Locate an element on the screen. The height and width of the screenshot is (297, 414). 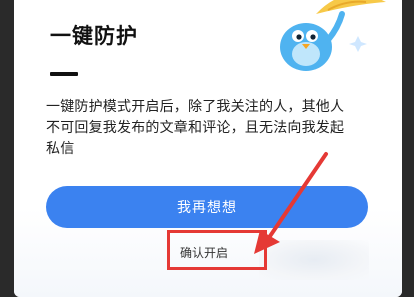
description-line: 不可回复我发布的文章和评论，且无法向我发起 is located at coordinates (195, 128).